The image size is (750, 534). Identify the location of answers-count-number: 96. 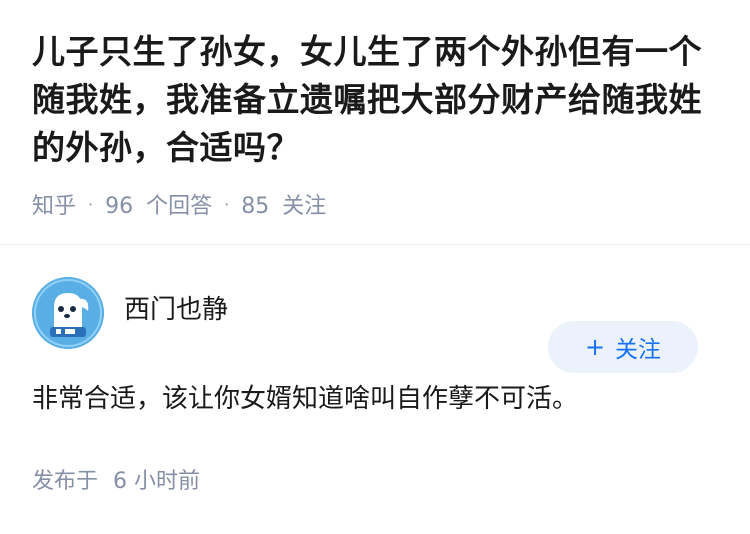
(119, 206).